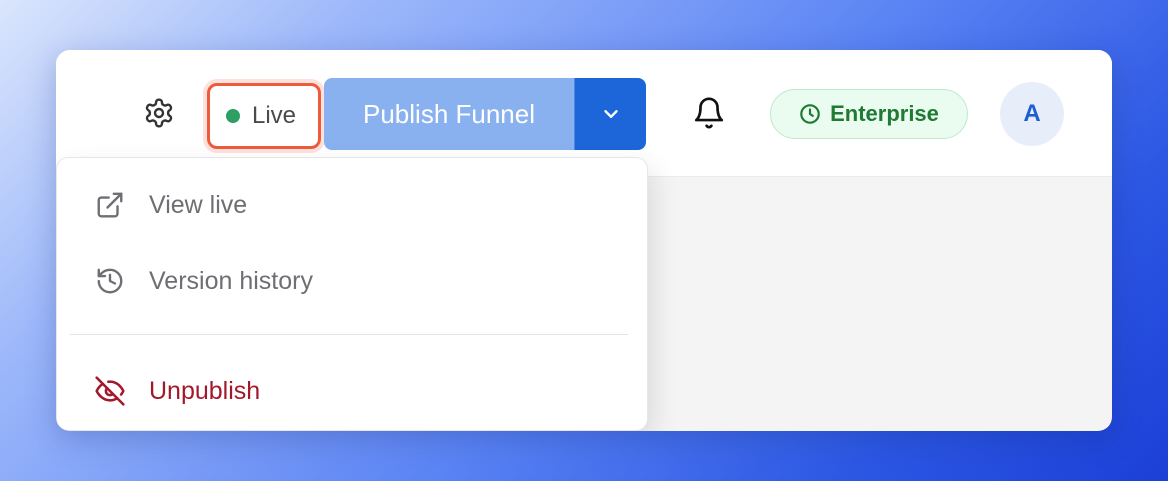 The height and width of the screenshot is (481, 1168). What do you see at coordinates (110, 205) in the screenshot?
I see `external-link-icon` at bounding box center [110, 205].